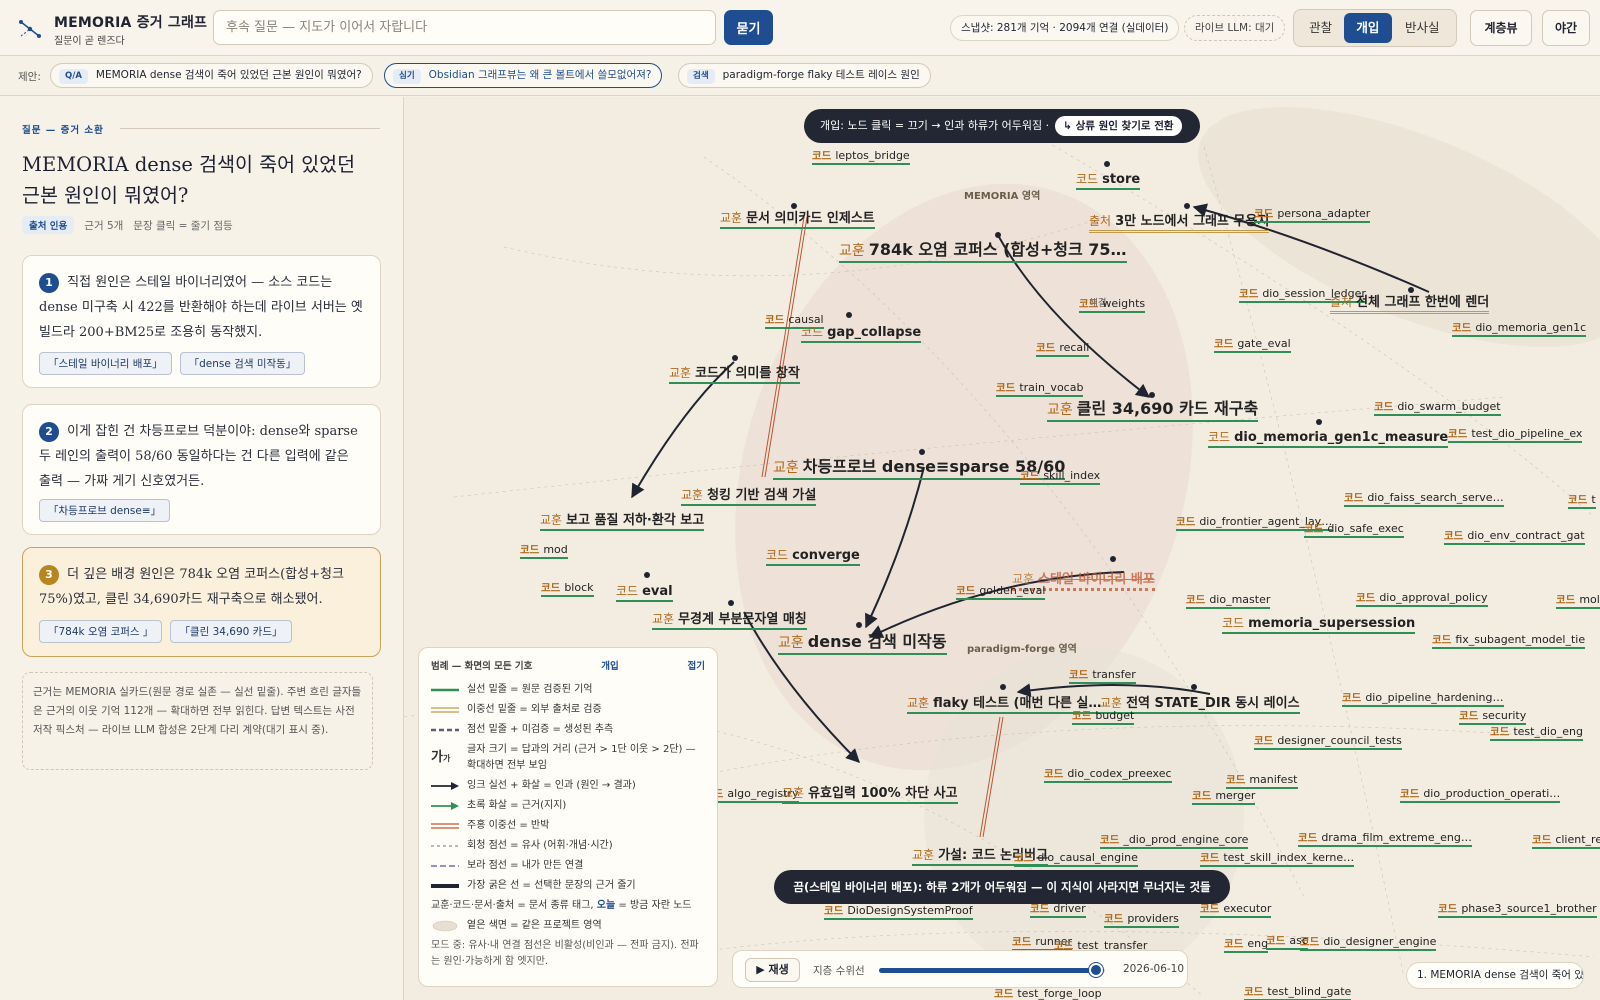 This screenshot has width=1600, height=1000. Describe the element at coordinates (898, 912) in the screenshot. I see `graph-node: 코드 DioDesignSystemProof` at that location.